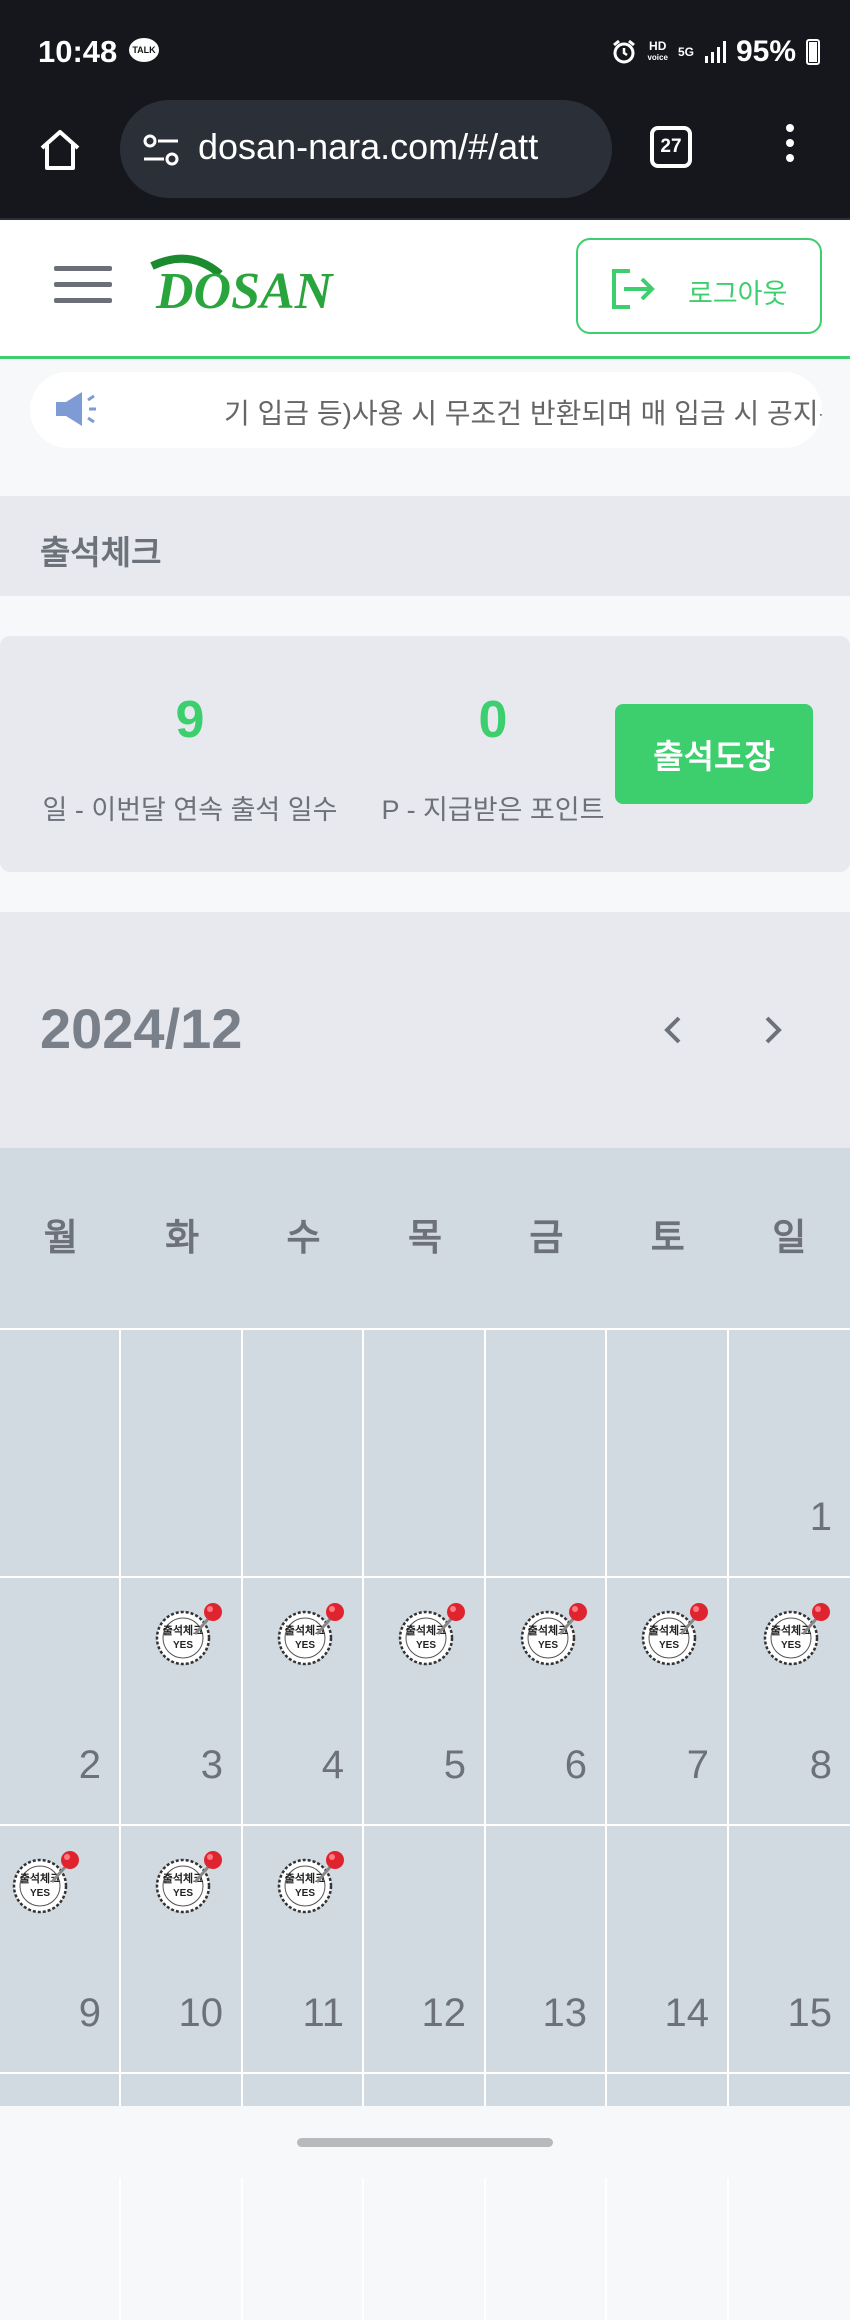 The width and height of the screenshot is (850, 2320). What do you see at coordinates (190, 720) in the screenshot?
I see `consecutive-days-value: 9` at bounding box center [190, 720].